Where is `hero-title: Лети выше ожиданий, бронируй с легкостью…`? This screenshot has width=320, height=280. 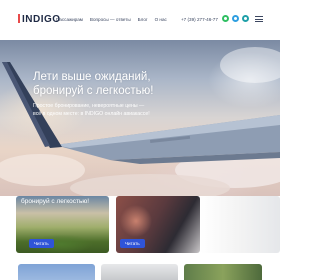 hero-title: Лети выше ожиданий, бронируй с легкостью… is located at coordinates (93, 84).